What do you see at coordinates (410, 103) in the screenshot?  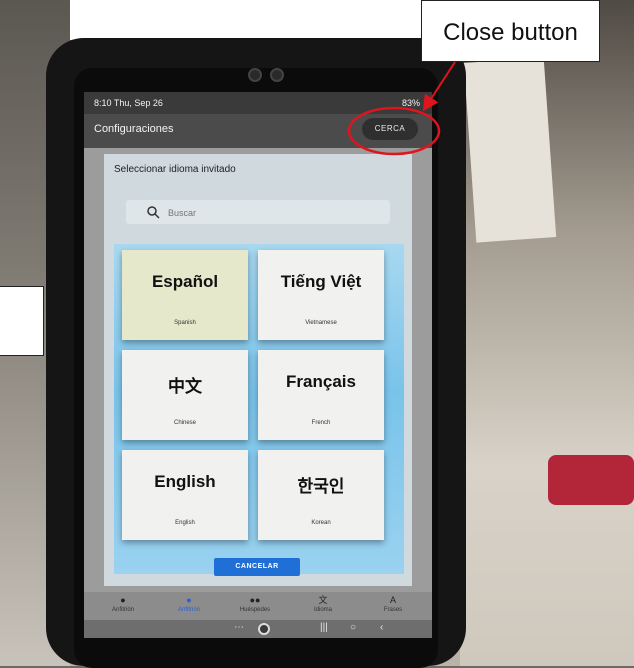 I see `battery-indicator: 83%` at bounding box center [410, 103].